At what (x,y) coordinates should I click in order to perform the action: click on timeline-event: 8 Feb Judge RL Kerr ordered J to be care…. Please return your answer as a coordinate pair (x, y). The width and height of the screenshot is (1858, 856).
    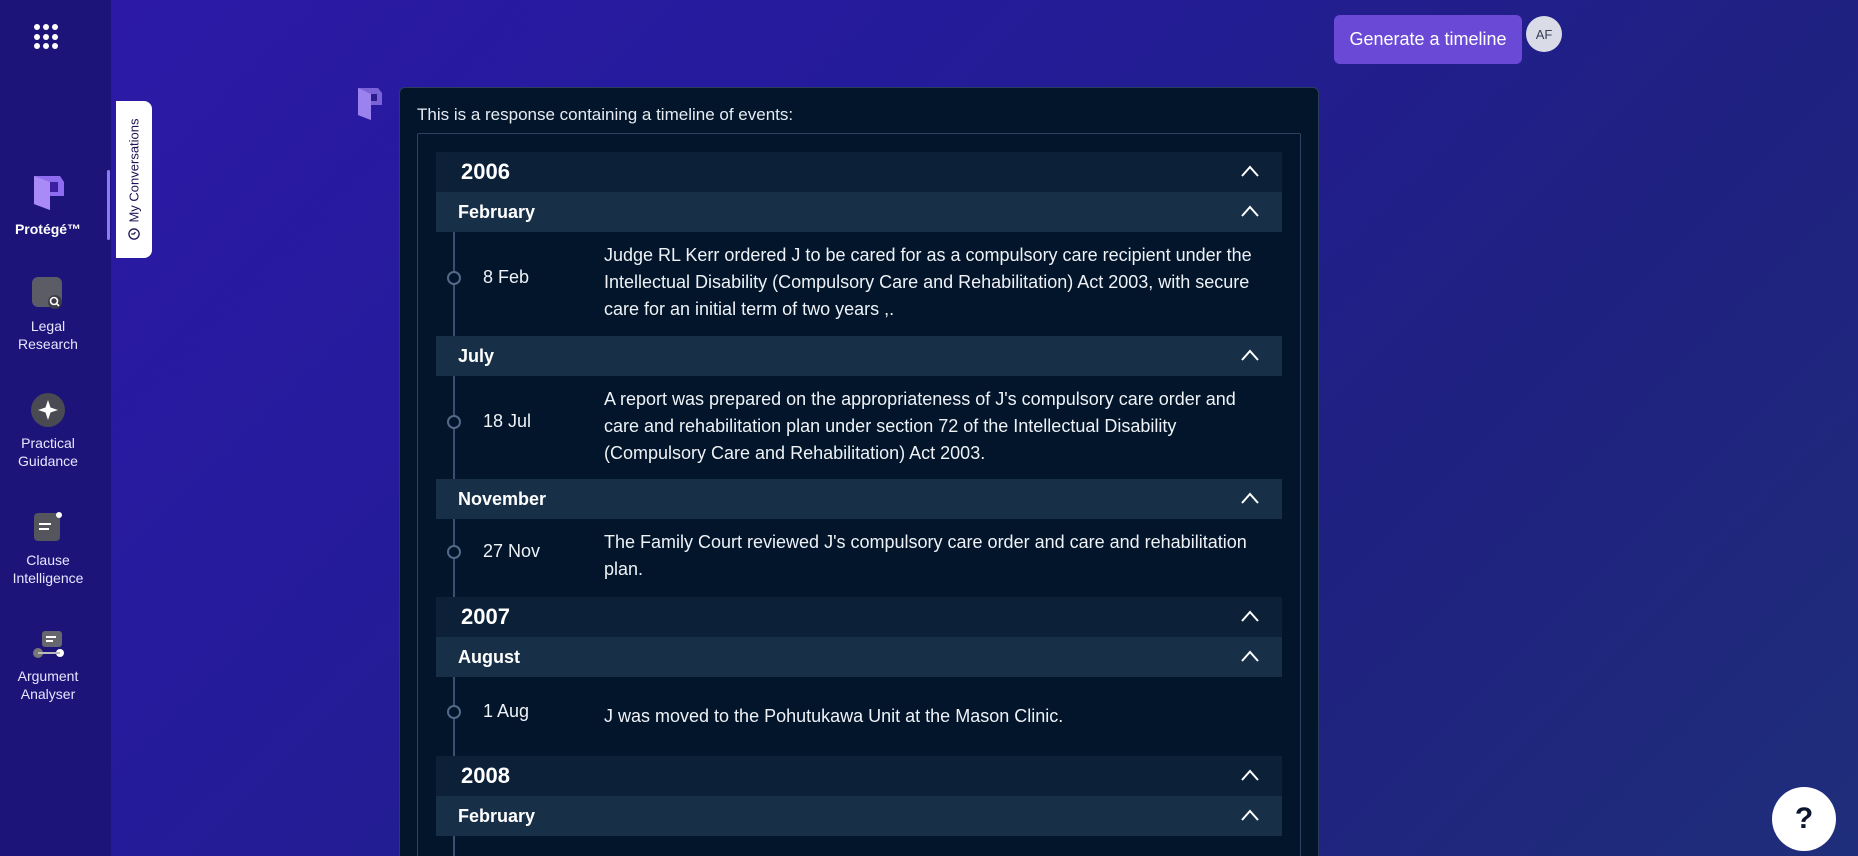
    Looking at the image, I should click on (859, 284).